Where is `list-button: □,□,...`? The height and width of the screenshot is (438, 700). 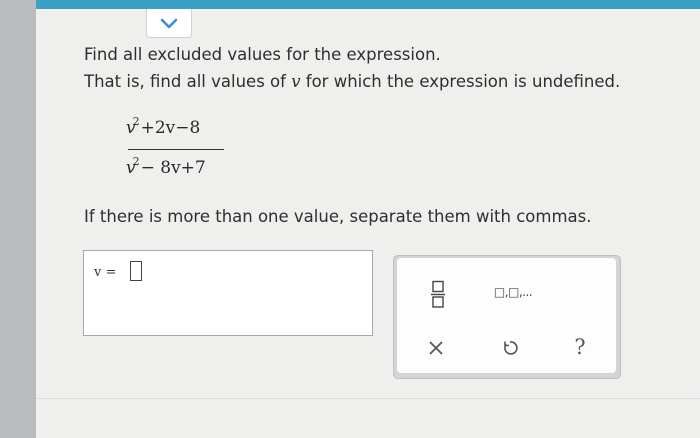 list-button: □,□,... is located at coordinates (513, 292).